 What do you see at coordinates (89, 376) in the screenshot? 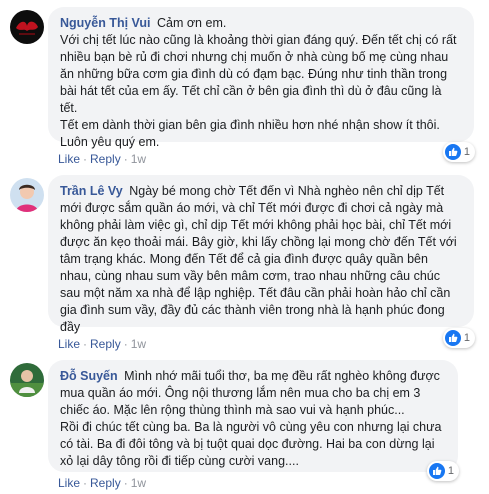
I see `comment-author: Đỗ Suyến` at bounding box center [89, 376].